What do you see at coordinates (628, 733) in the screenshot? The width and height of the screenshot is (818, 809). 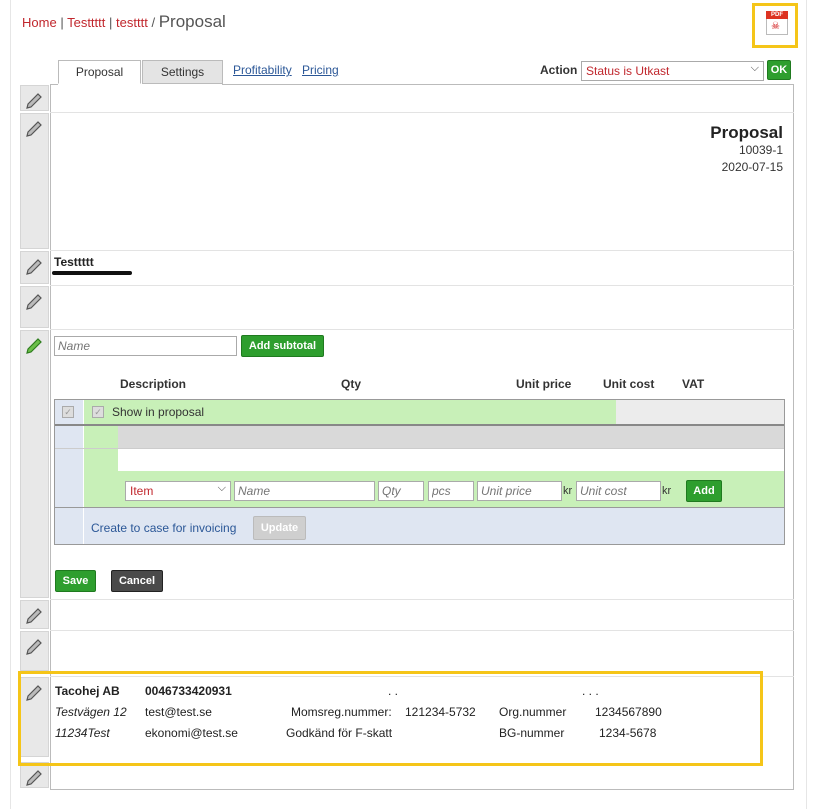 I see `footer-bg-value: 1234-5678` at bounding box center [628, 733].